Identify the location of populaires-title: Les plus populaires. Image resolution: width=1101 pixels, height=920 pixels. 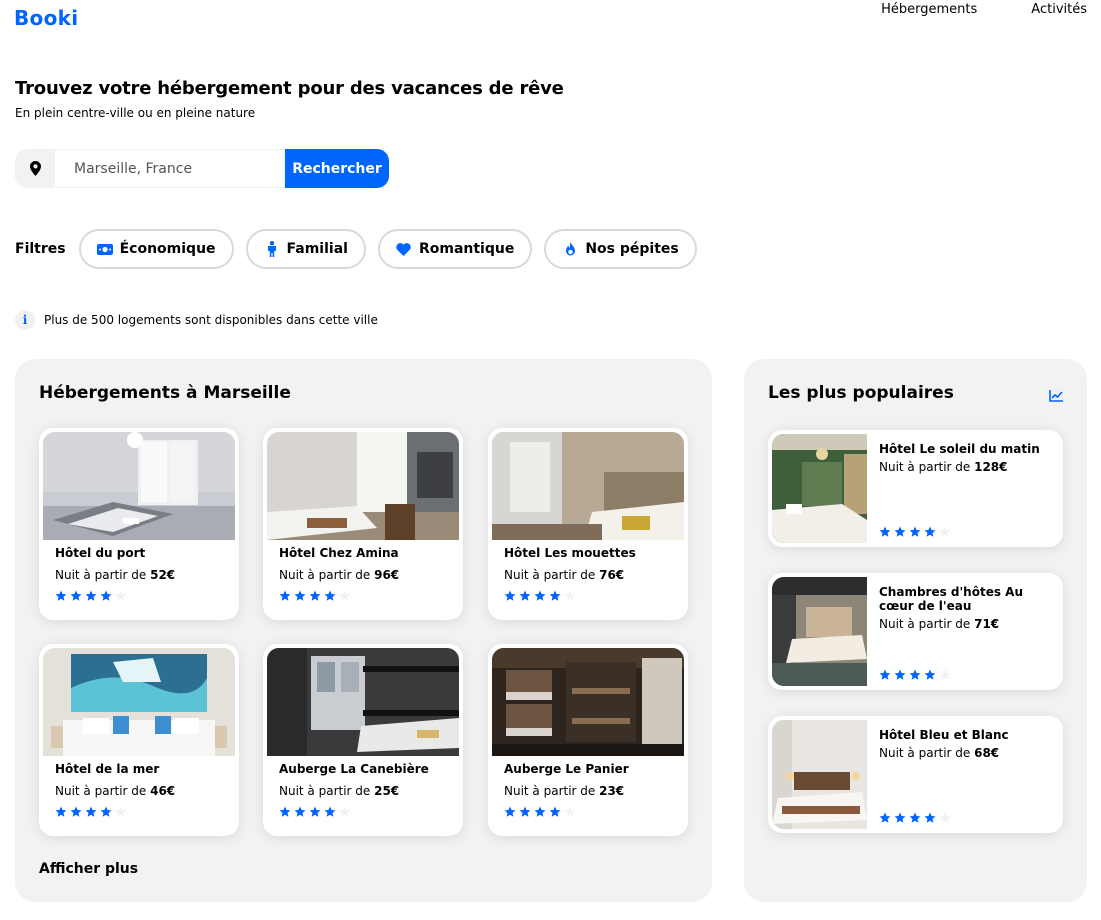
(861, 393).